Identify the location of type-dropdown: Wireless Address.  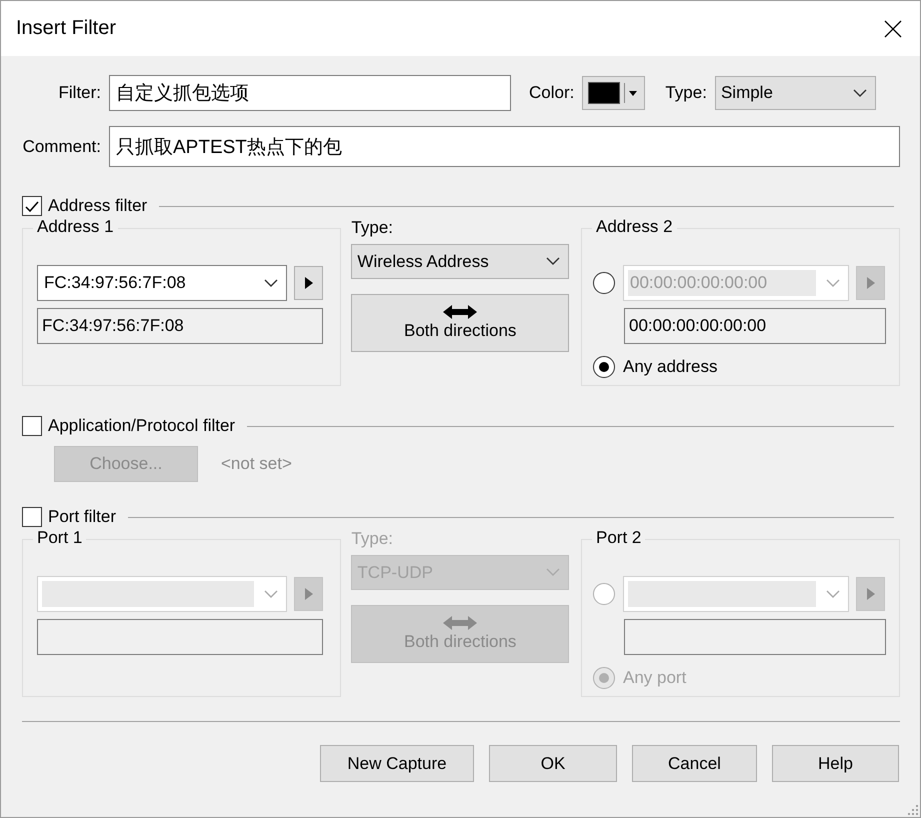
(460, 261).